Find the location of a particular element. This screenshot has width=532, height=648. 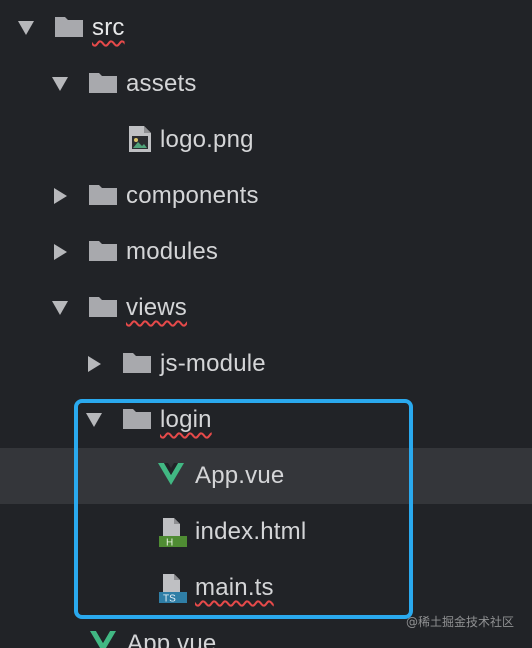

tree-item-label: index.html is located at coordinates (251, 531).